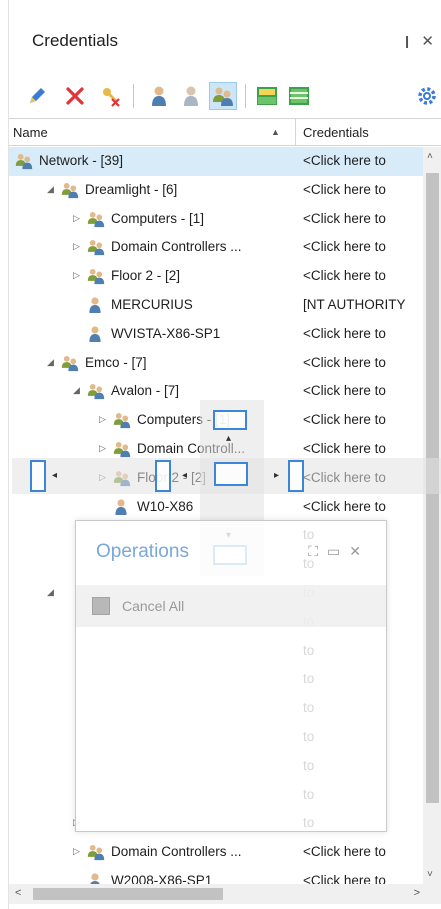 This screenshot has width=441, height=909. Describe the element at coordinates (430, 156) in the screenshot. I see `scroll-up-arrow-icon: ˄` at that location.